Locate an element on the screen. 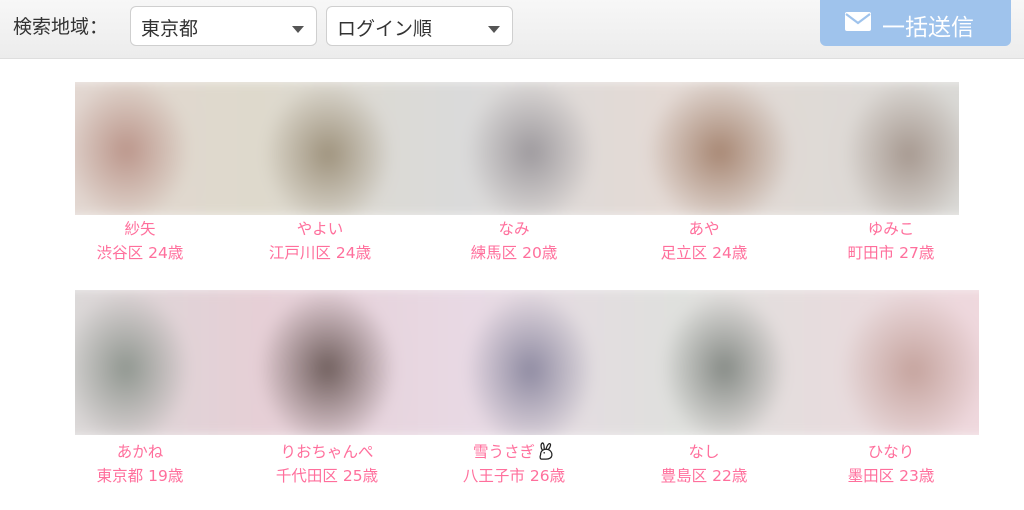  sort-order-select: ログイン順 is located at coordinates (419, 26).